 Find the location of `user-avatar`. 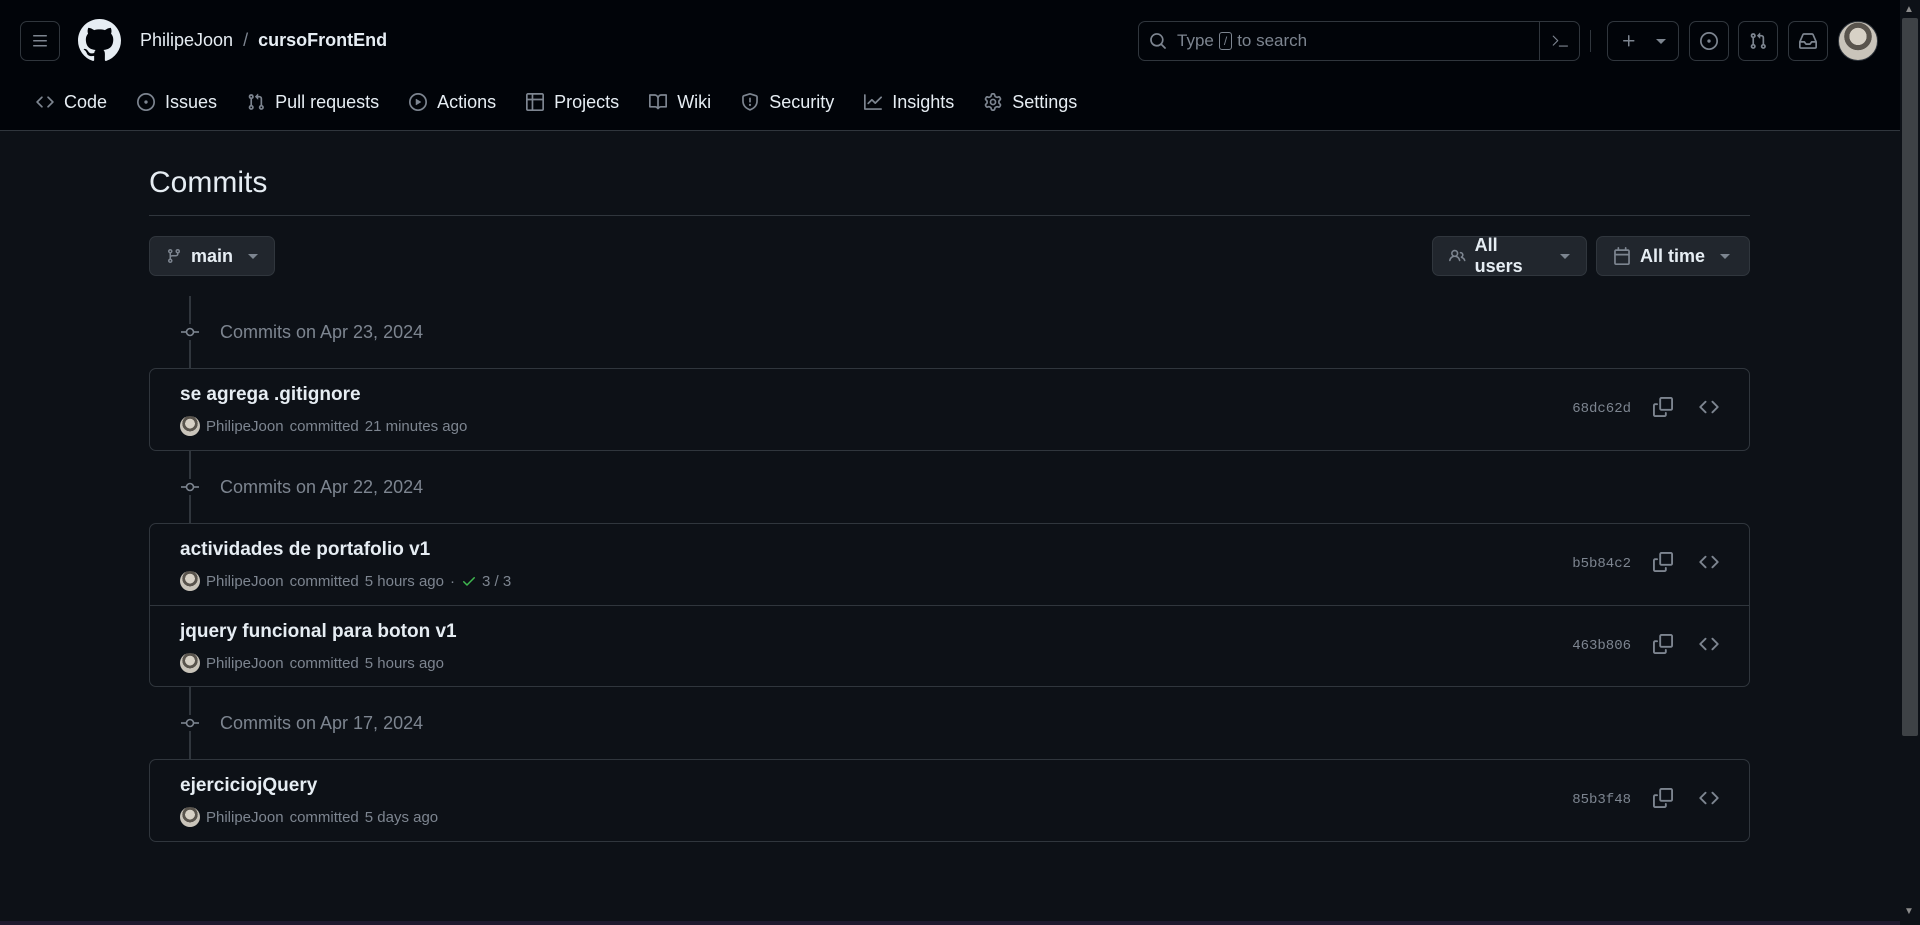

user-avatar is located at coordinates (1858, 41).